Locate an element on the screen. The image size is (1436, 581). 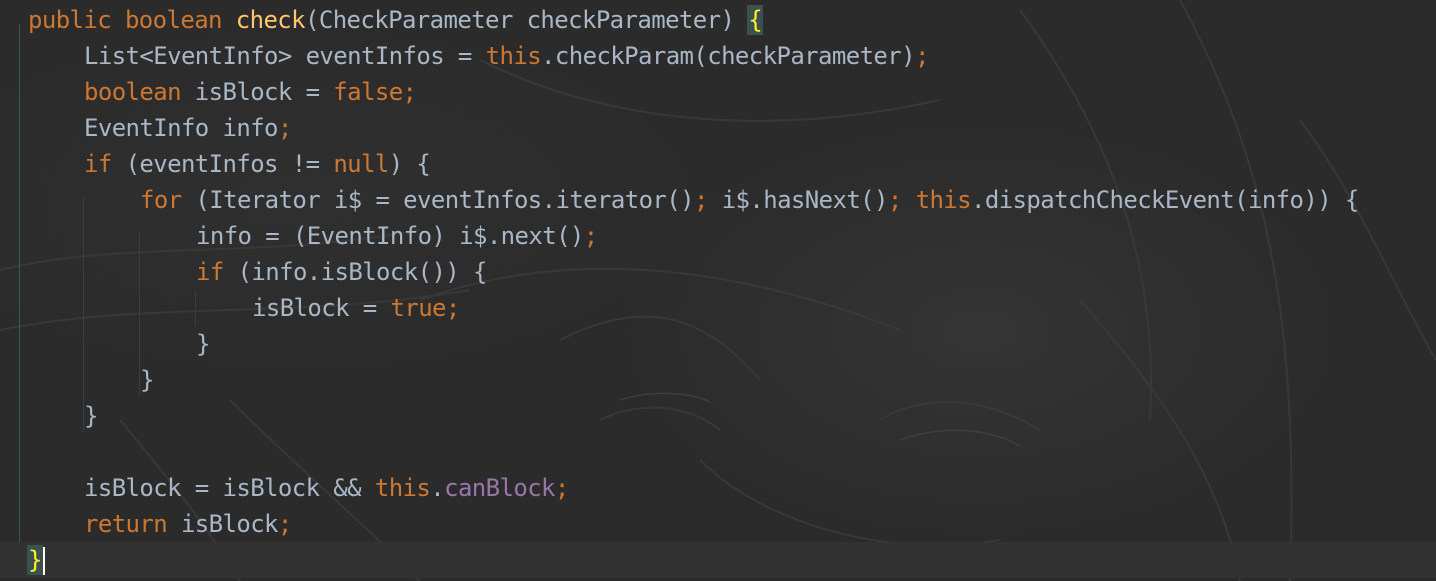
code-token: null is located at coordinates (361, 164).